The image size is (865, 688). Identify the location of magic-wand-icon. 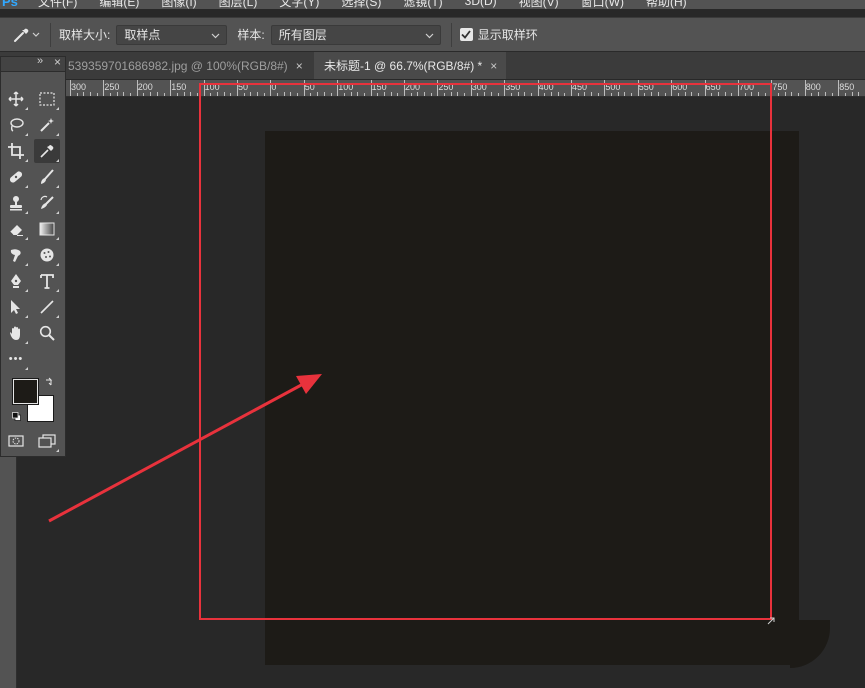
(47, 125).